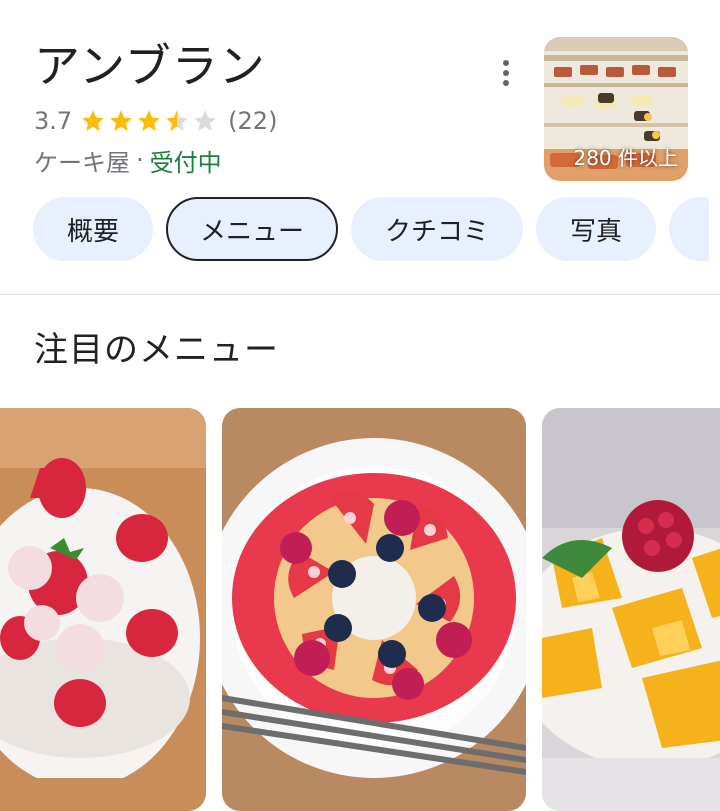 This screenshot has height=811, width=720. What do you see at coordinates (616, 109) in the screenshot?
I see `photo-thumbnail: 280 件以上` at bounding box center [616, 109].